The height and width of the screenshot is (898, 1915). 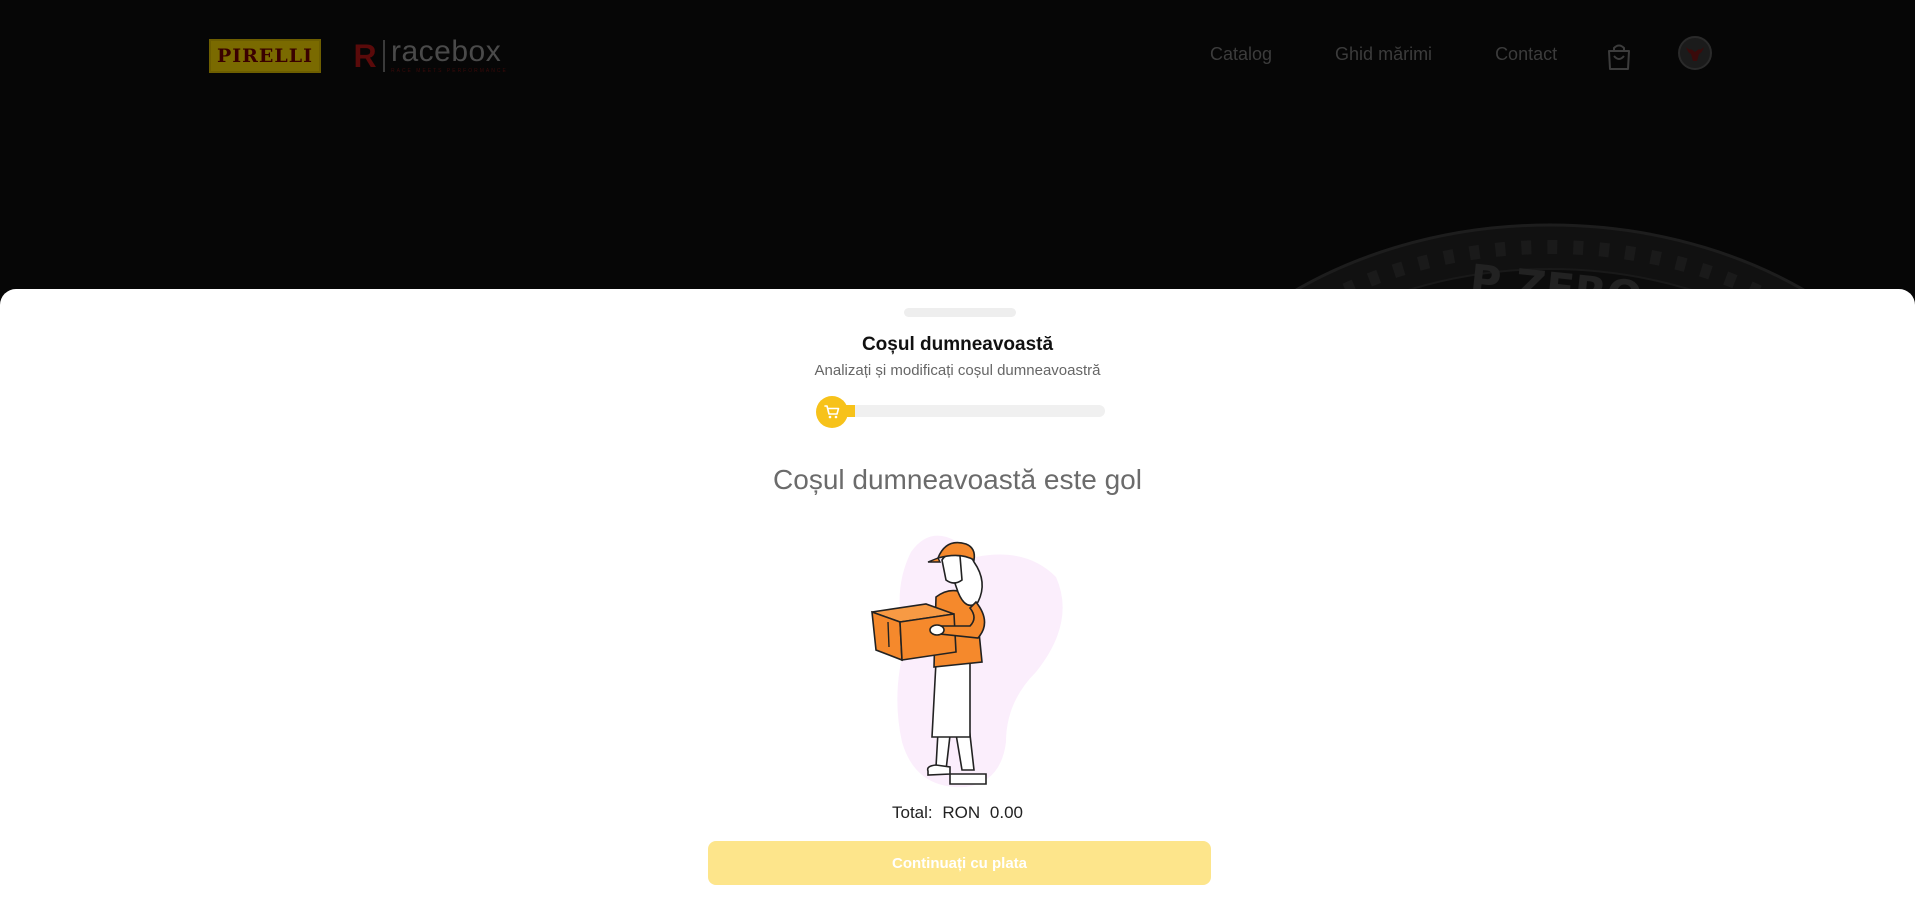 What do you see at coordinates (1526, 54) in the screenshot?
I see `nav-contact-link: Contact` at bounding box center [1526, 54].